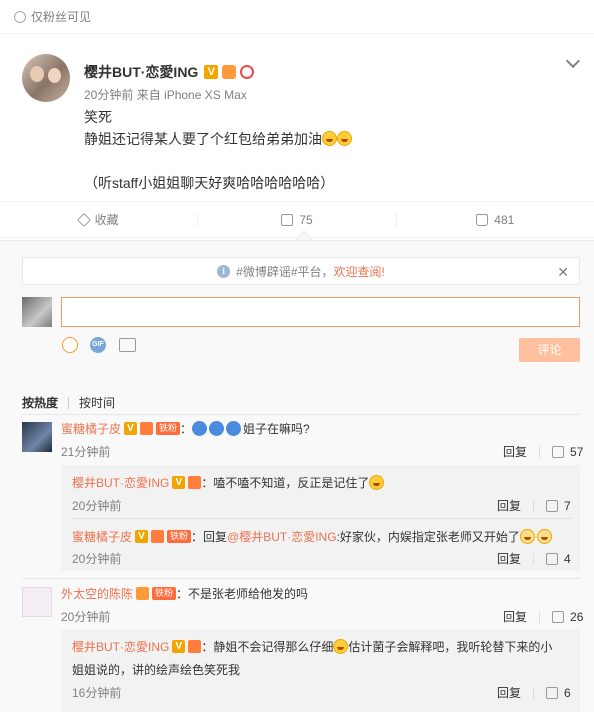 This screenshot has width=594, height=712. What do you see at coordinates (86, 617) in the screenshot?
I see `comment-time: 20分钟前` at bounding box center [86, 617].